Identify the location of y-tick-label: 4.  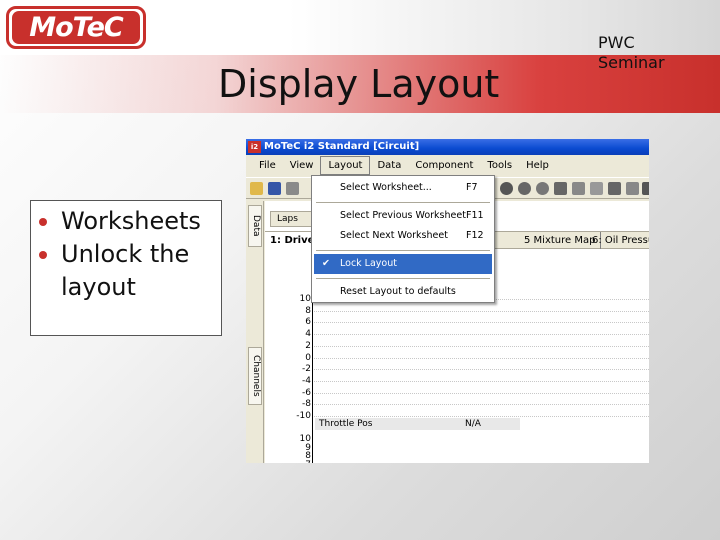
(308, 334).